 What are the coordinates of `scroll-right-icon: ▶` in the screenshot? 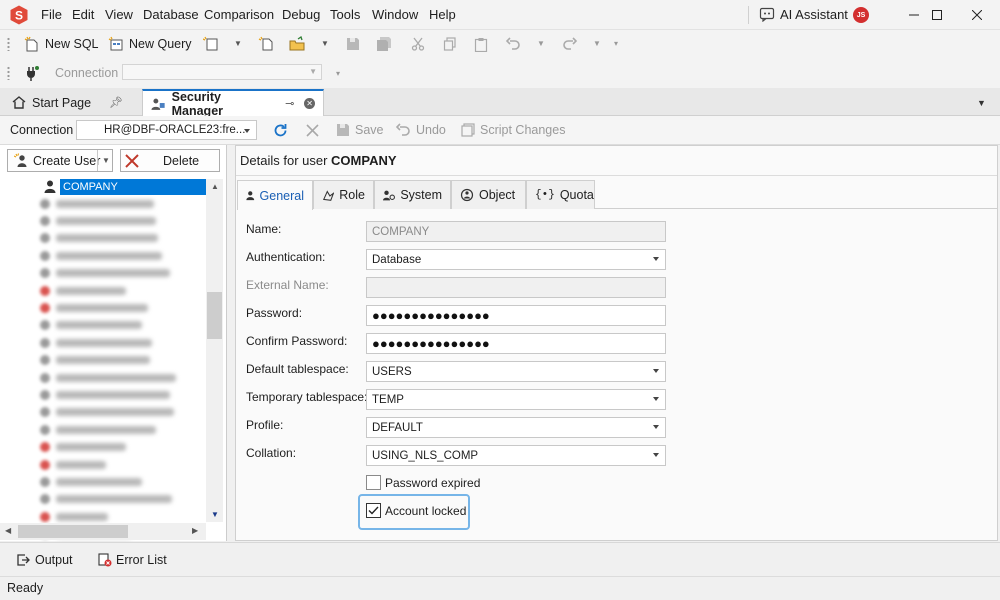 It's located at (195, 530).